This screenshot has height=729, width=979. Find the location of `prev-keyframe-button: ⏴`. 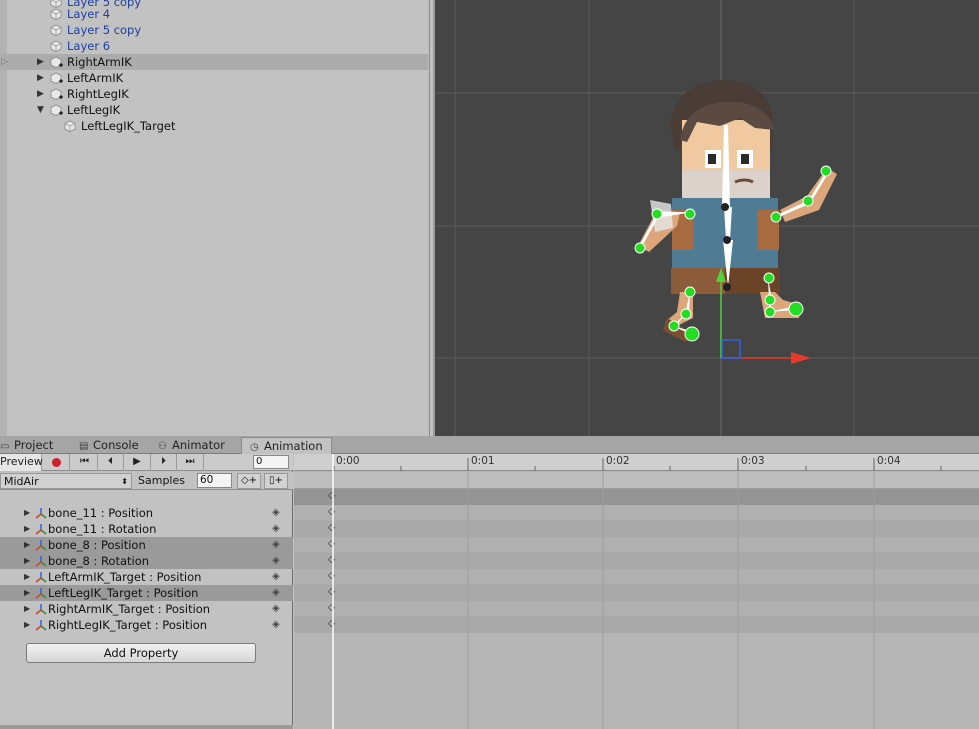

prev-keyframe-button: ⏴ is located at coordinates (111, 462).